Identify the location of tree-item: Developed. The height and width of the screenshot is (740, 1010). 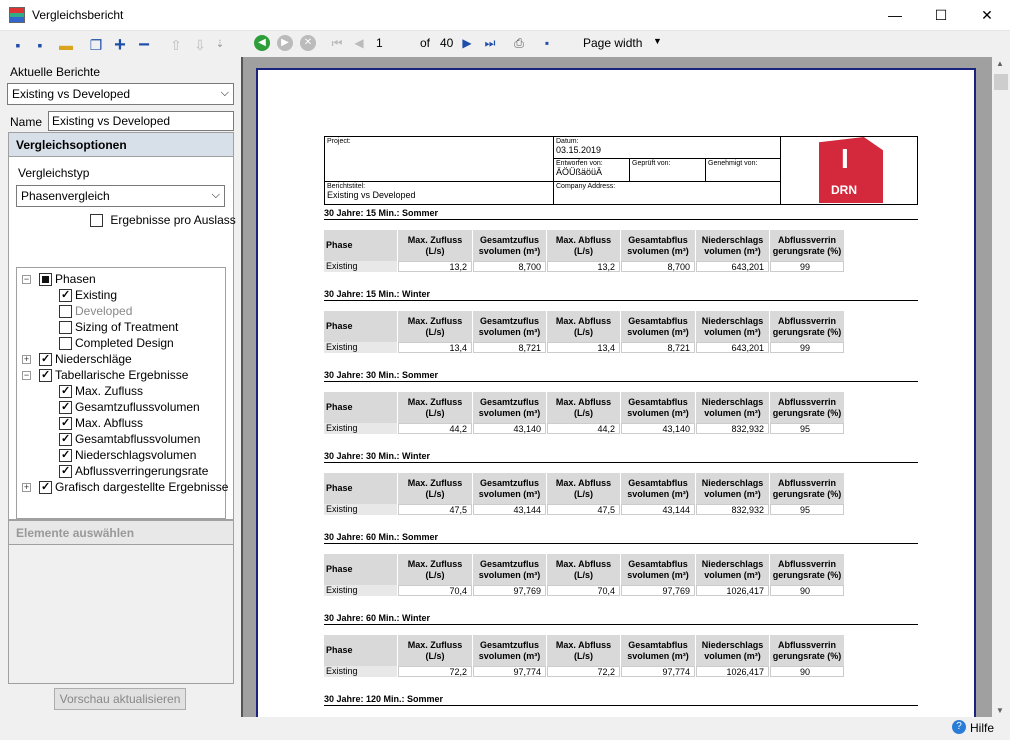
(95, 311).